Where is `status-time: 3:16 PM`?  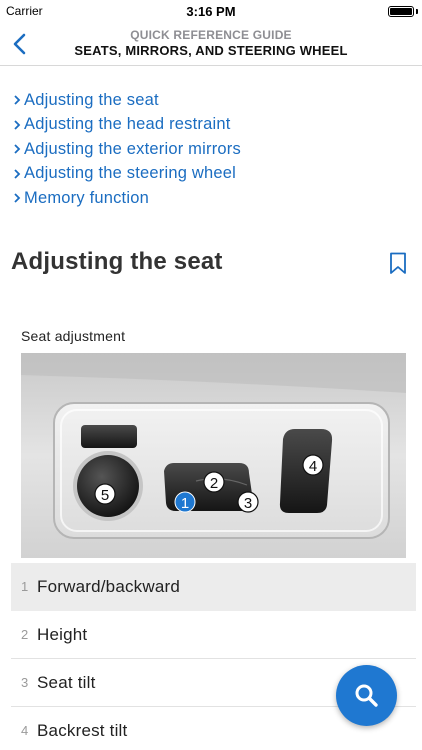 status-time: 3:16 PM is located at coordinates (211, 11).